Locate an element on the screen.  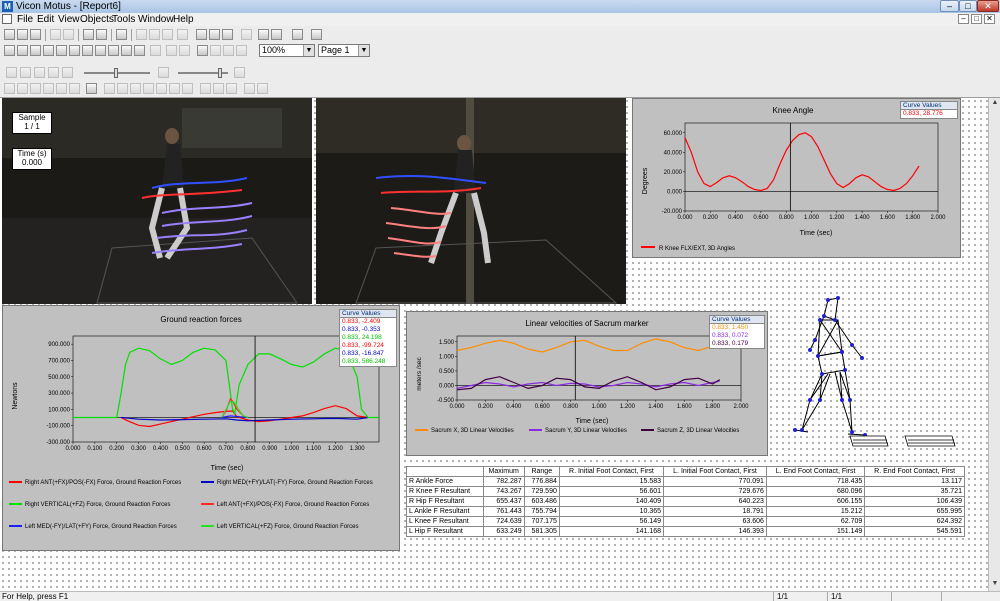
print-icon is located at coordinates (88, 34).